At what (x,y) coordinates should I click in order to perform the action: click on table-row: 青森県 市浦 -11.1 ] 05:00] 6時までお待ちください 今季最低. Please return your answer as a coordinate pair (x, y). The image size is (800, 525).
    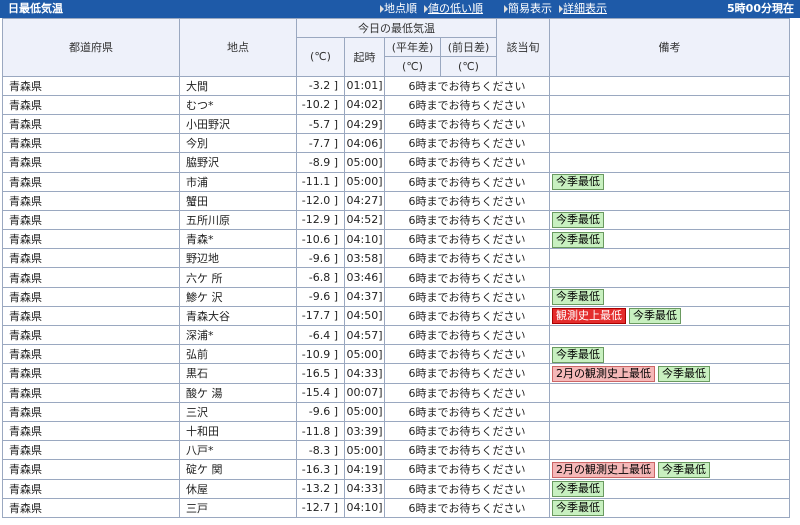
    Looking at the image, I should click on (396, 181).